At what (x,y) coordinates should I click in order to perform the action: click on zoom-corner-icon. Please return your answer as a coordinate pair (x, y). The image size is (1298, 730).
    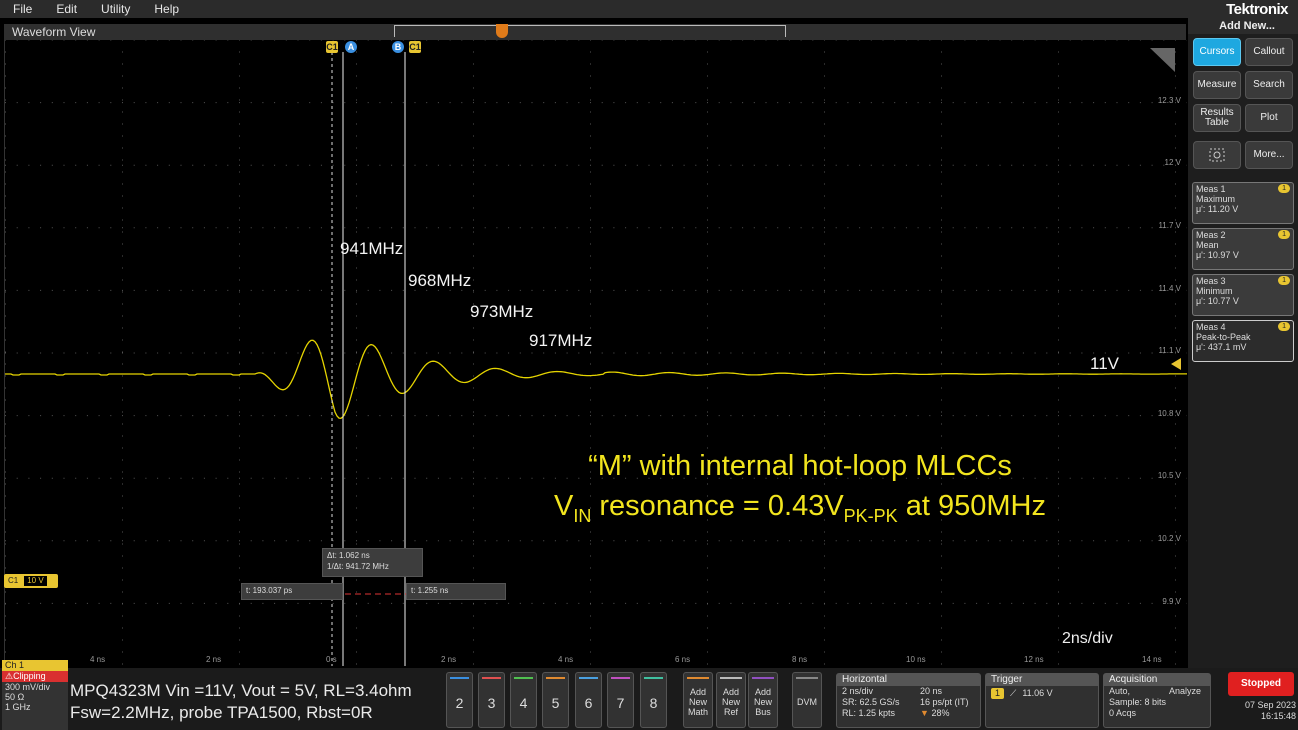
    Looking at the image, I should click on (1162, 60).